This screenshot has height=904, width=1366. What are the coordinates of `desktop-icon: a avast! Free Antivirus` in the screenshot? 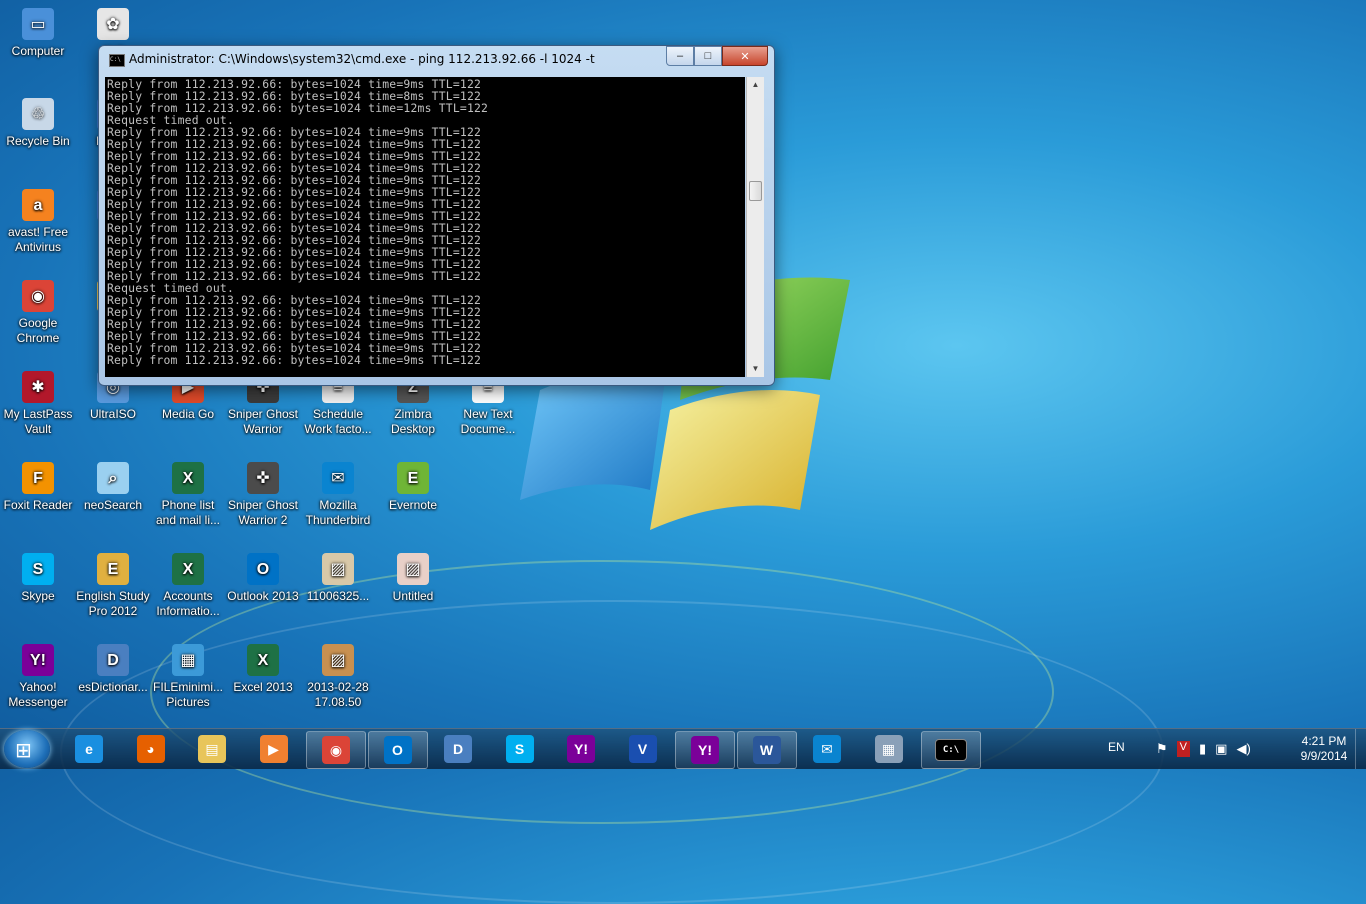 It's located at (38, 221).